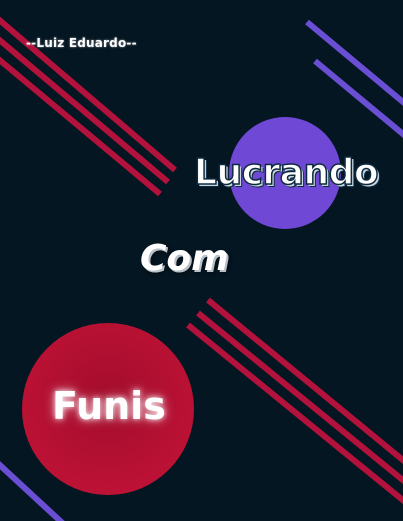 This screenshot has width=403, height=521. What do you see at coordinates (81, 43) in the screenshot?
I see `author-name: --Luiz Eduardo--` at bounding box center [81, 43].